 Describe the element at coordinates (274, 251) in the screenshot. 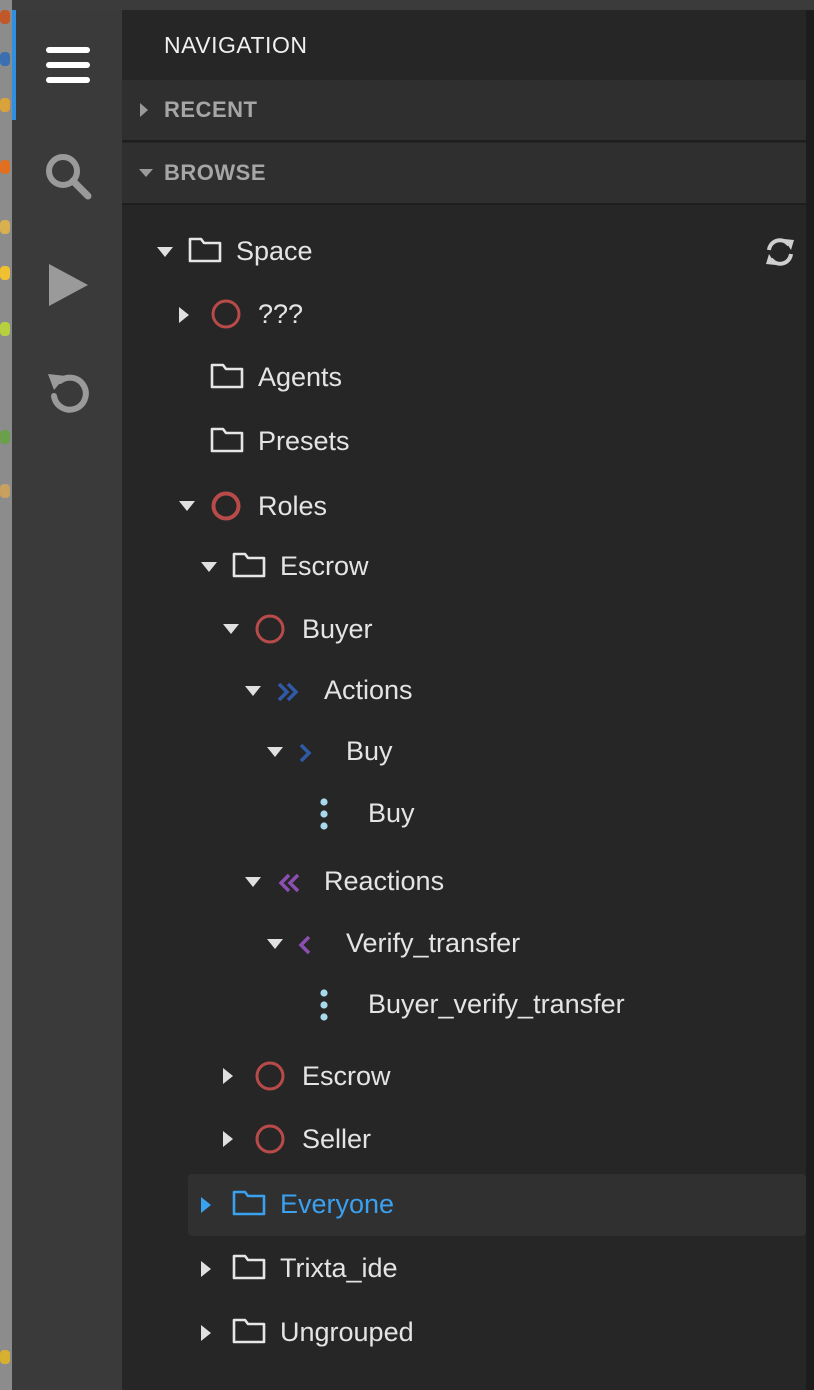

I see `tree-item-label: Space` at that location.